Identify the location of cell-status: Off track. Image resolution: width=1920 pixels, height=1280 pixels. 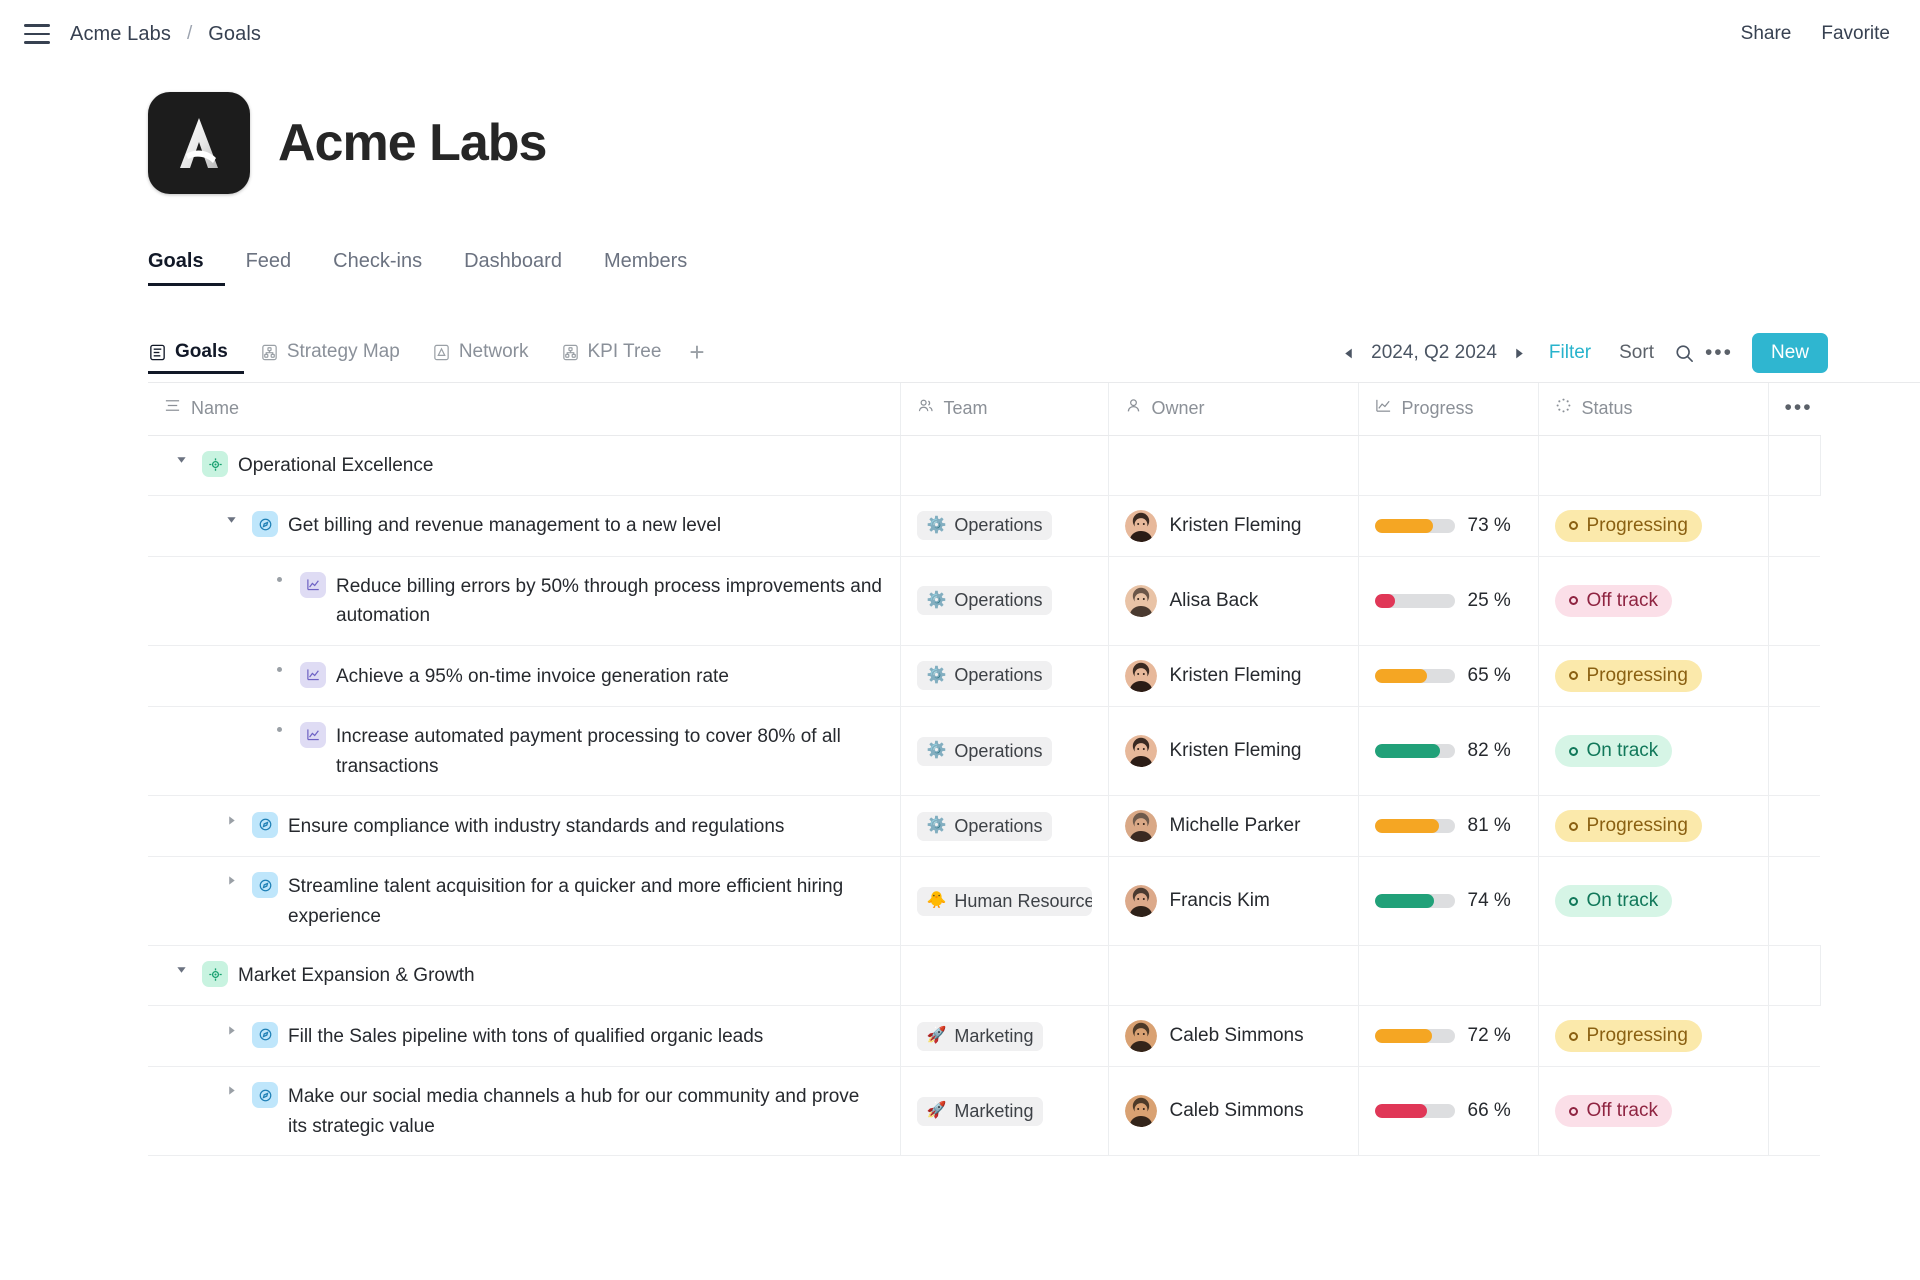
(1653, 1111).